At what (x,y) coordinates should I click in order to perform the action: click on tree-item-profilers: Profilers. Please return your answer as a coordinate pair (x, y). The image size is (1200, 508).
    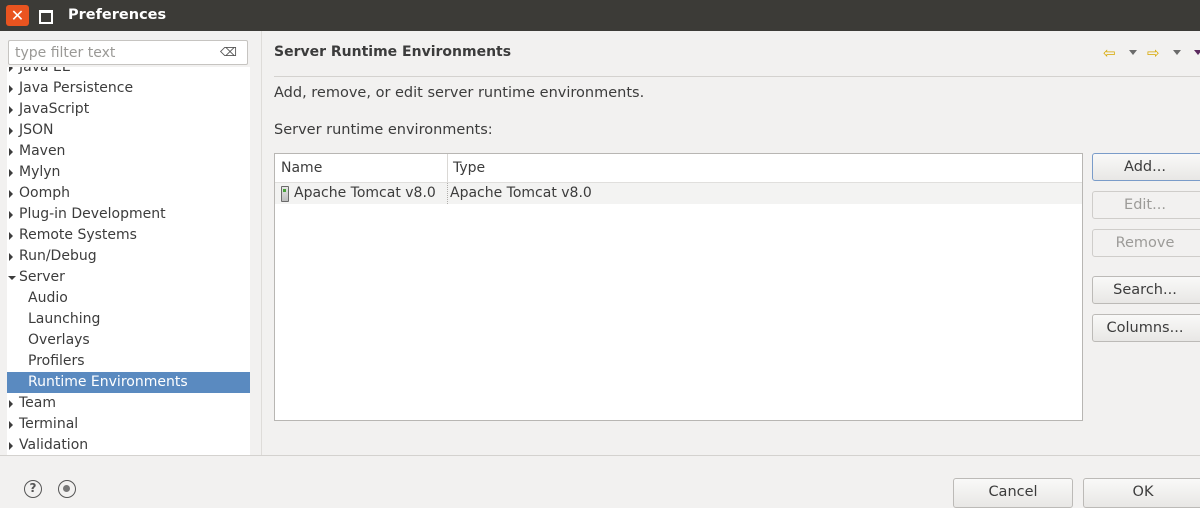
    Looking at the image, I should click on (128, 361).